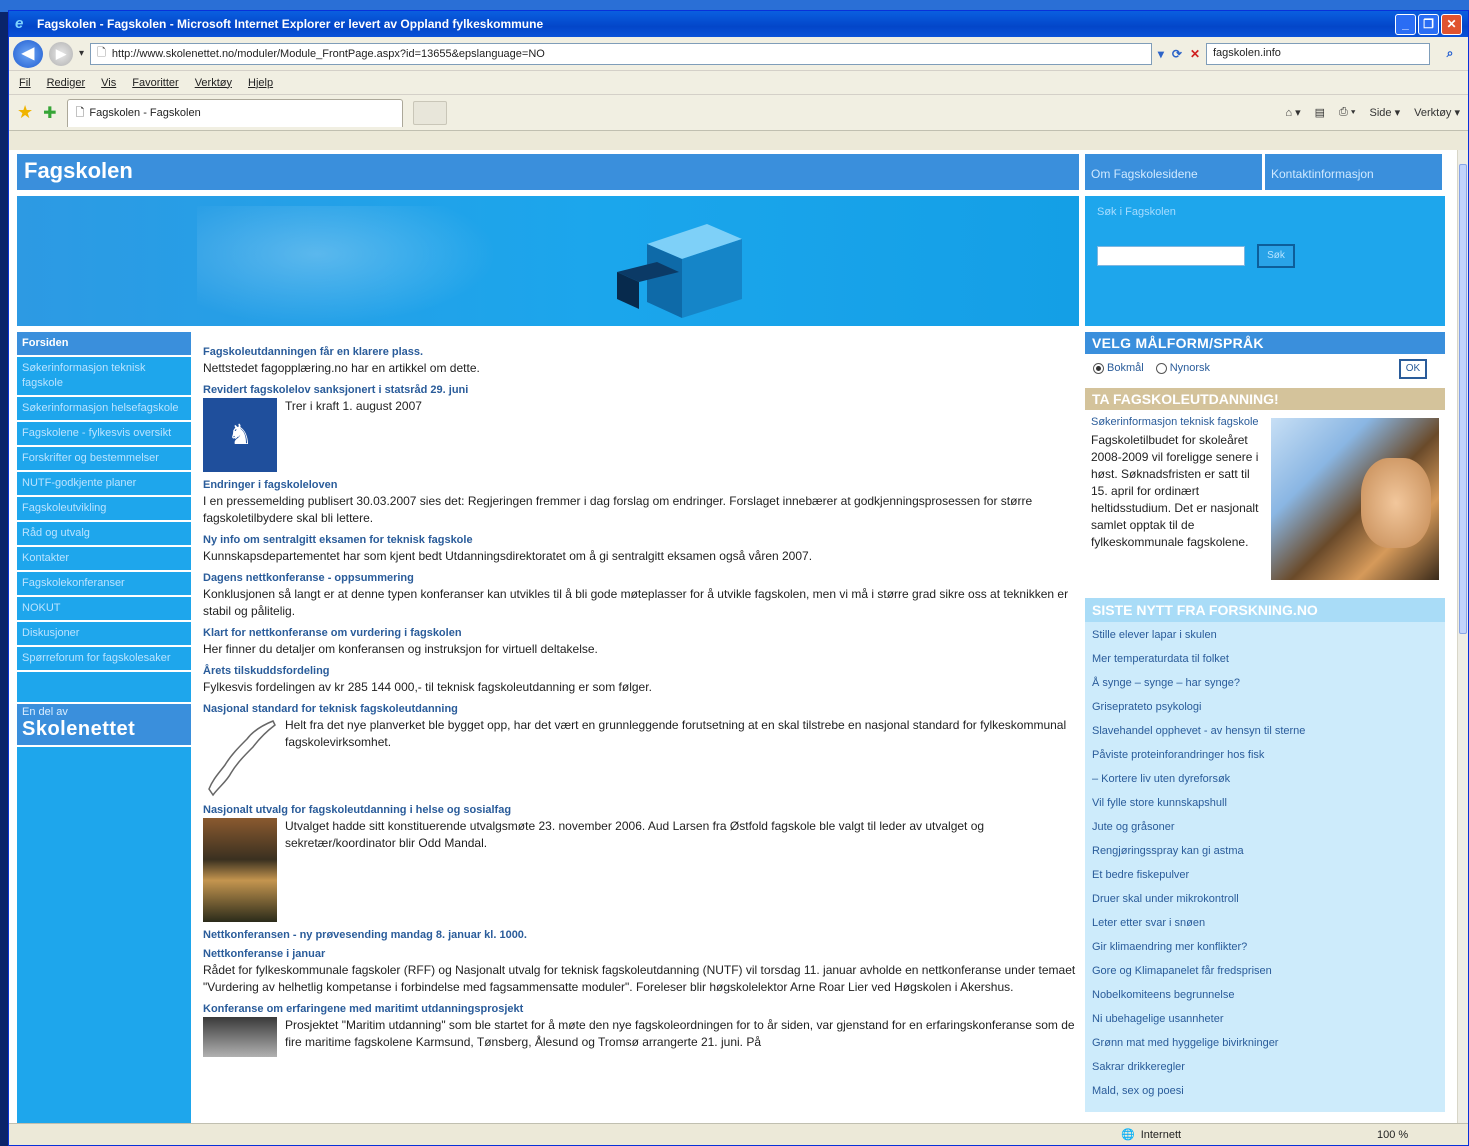 This screenshot has width=1469, height=1146. What do you see at coordinates (25, 112) in the screenshot?
I see `favorites-star-icon: ★` at bounding box center [25, 112].